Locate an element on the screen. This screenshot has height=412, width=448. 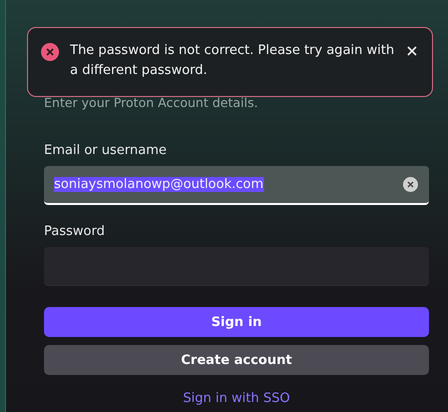
input-field: soniaysmolanowp@outlook.com is located at coordinates (236, 185).